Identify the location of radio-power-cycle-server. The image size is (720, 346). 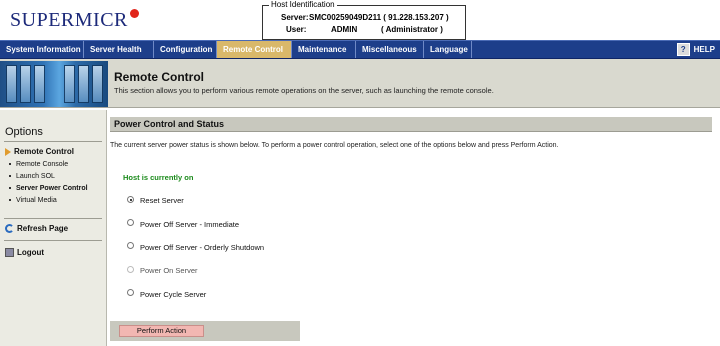
(130, 292).